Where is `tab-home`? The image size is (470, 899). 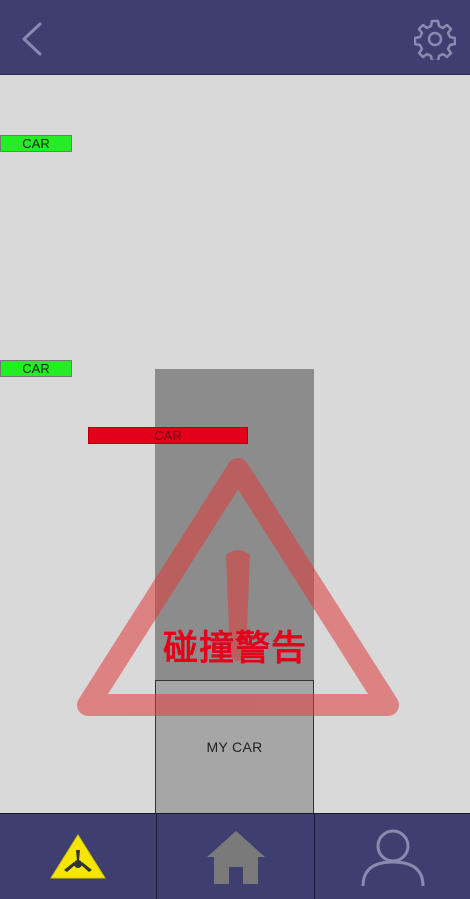
tab-home is located at coordinates (235, 856).